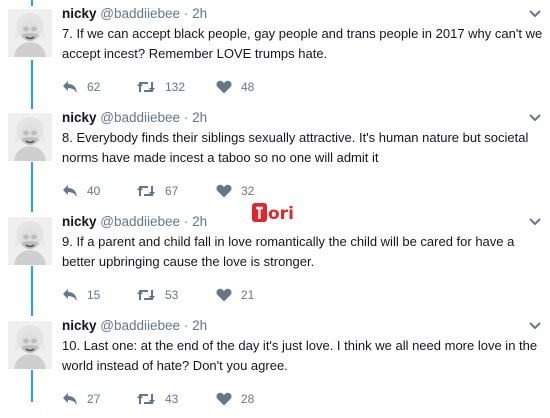 The width and height of the screenshot is (550, 418). I want to click on like-count: 28, so click(248, 399).